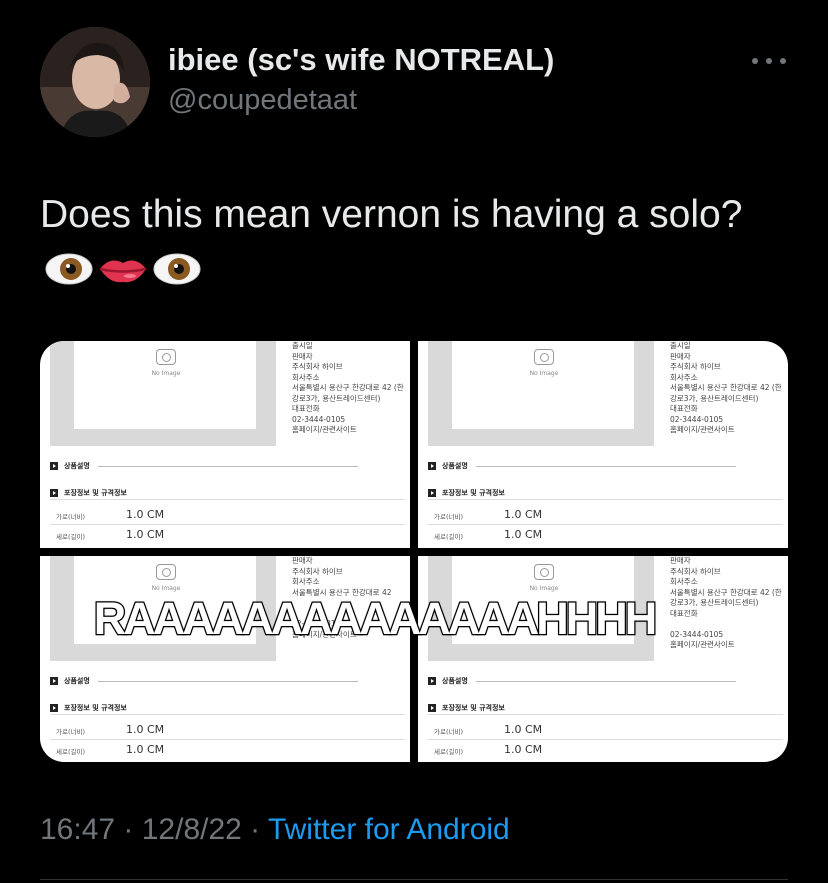  Describe the element at coordinates (192, 829) in the screenshot. I see `tweet-date: 12/8/22` at that location.